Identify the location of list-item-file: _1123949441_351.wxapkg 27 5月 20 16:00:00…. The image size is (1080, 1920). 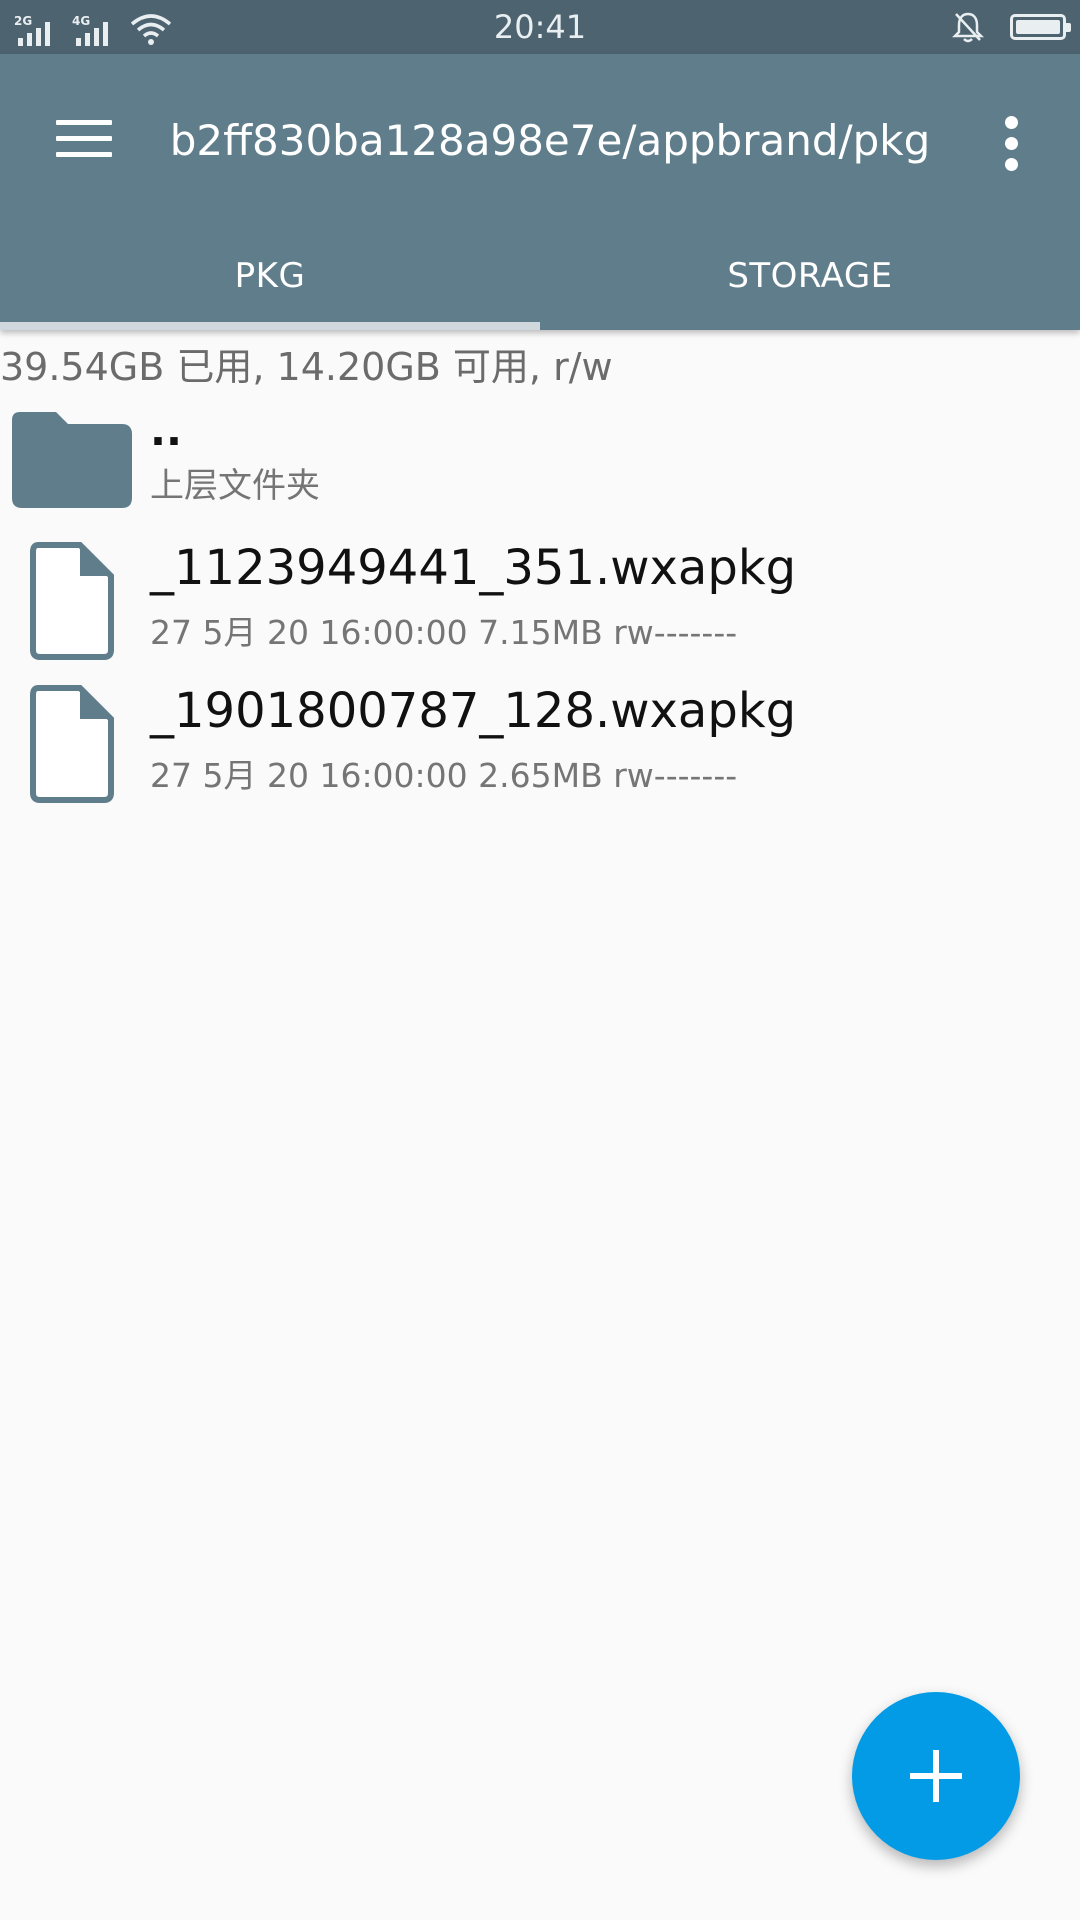
(540, 610).